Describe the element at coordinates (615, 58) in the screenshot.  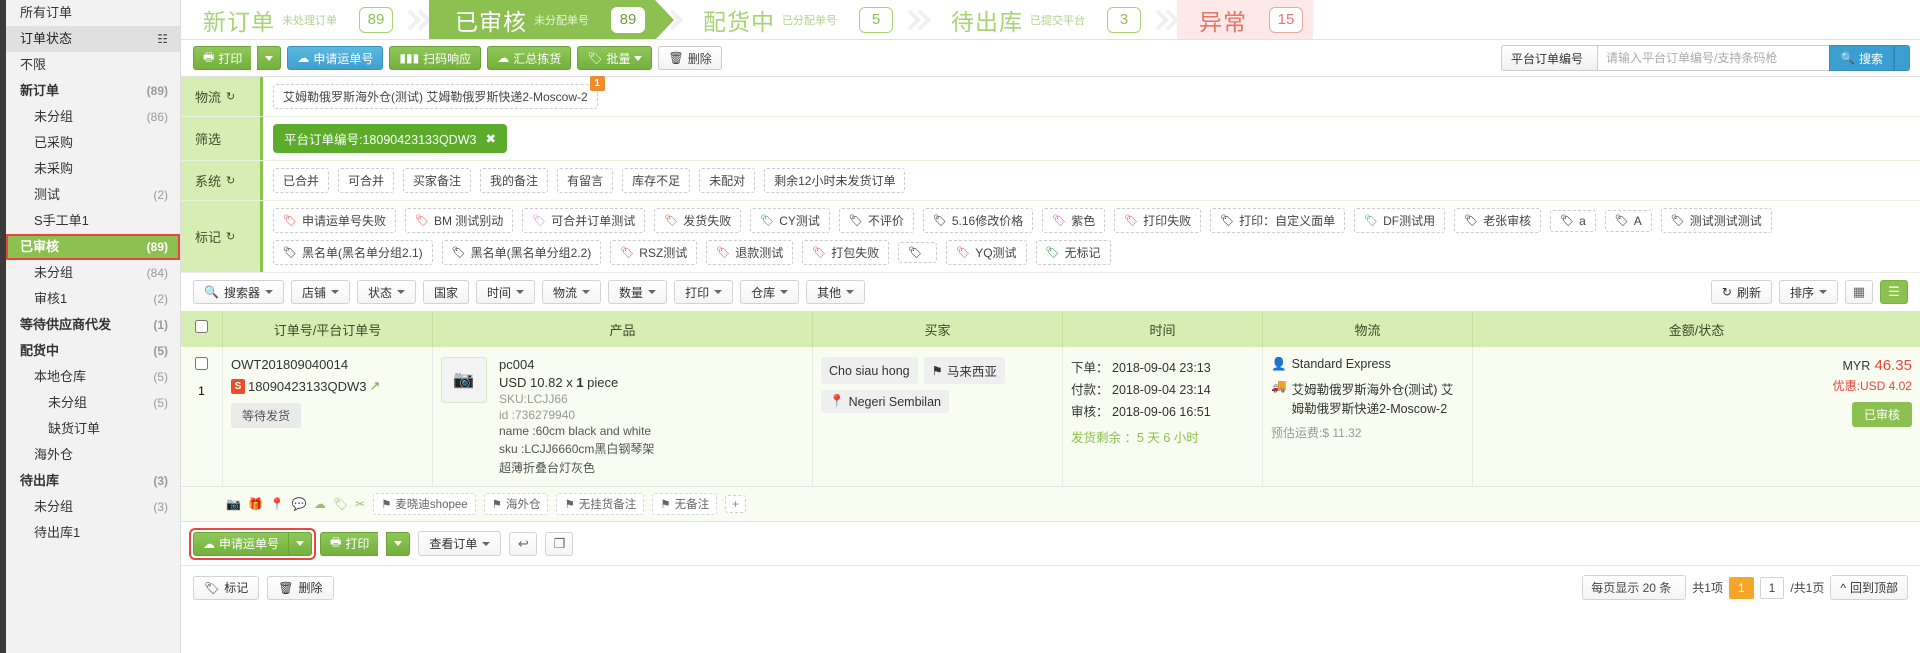
I see `batch-button: 🏷 批量` at that location.